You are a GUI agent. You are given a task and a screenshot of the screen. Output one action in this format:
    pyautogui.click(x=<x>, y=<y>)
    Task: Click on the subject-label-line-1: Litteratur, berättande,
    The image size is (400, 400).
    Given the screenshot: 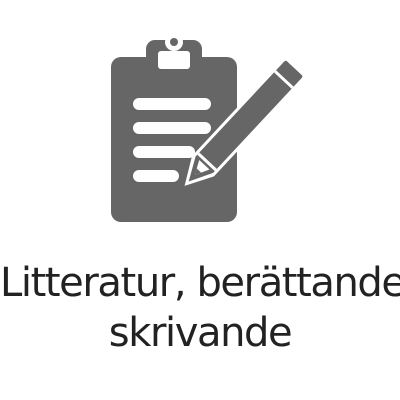 What is the action you would take?
    pyautogui.click(x=200, y=283)
    